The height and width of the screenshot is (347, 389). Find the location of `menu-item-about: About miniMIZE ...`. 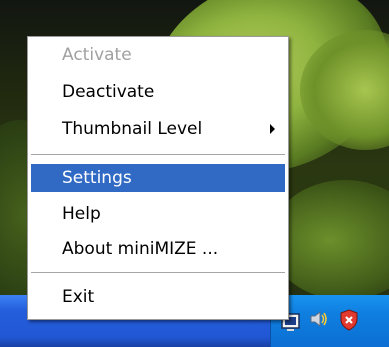

menu-item-about: About miniMIZE ... is located at coordinates (158, 249).